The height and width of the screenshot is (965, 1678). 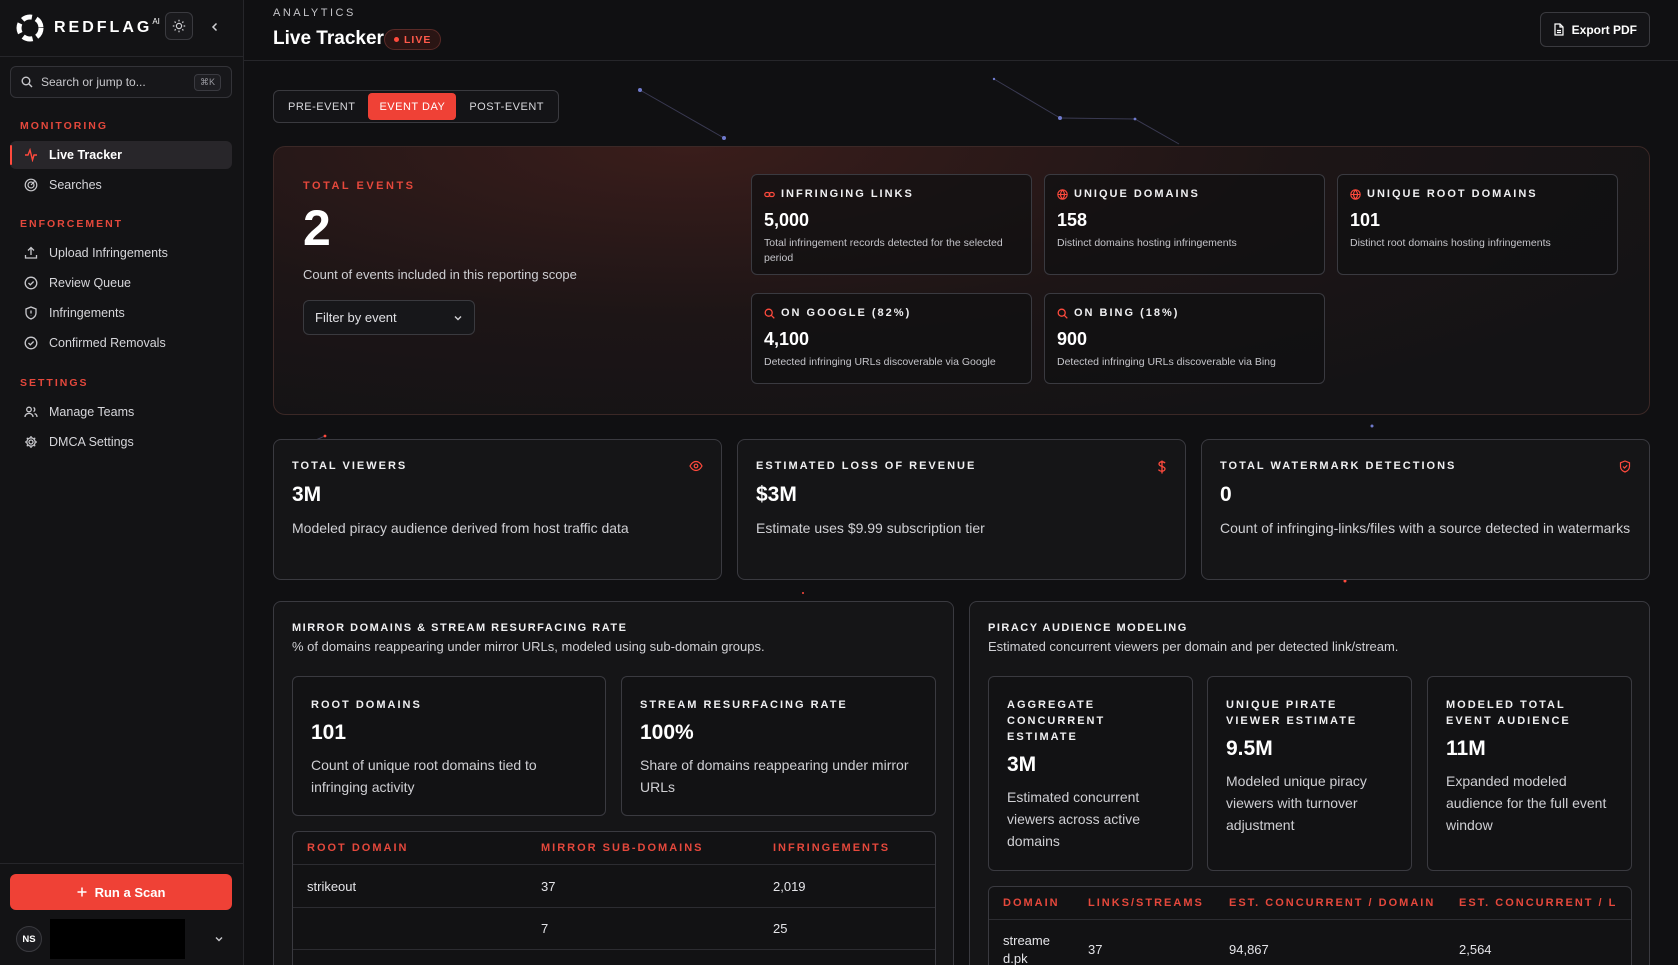 I want to click on search-input: Search or jump to... ⌘K, so click(x=121, y=82).